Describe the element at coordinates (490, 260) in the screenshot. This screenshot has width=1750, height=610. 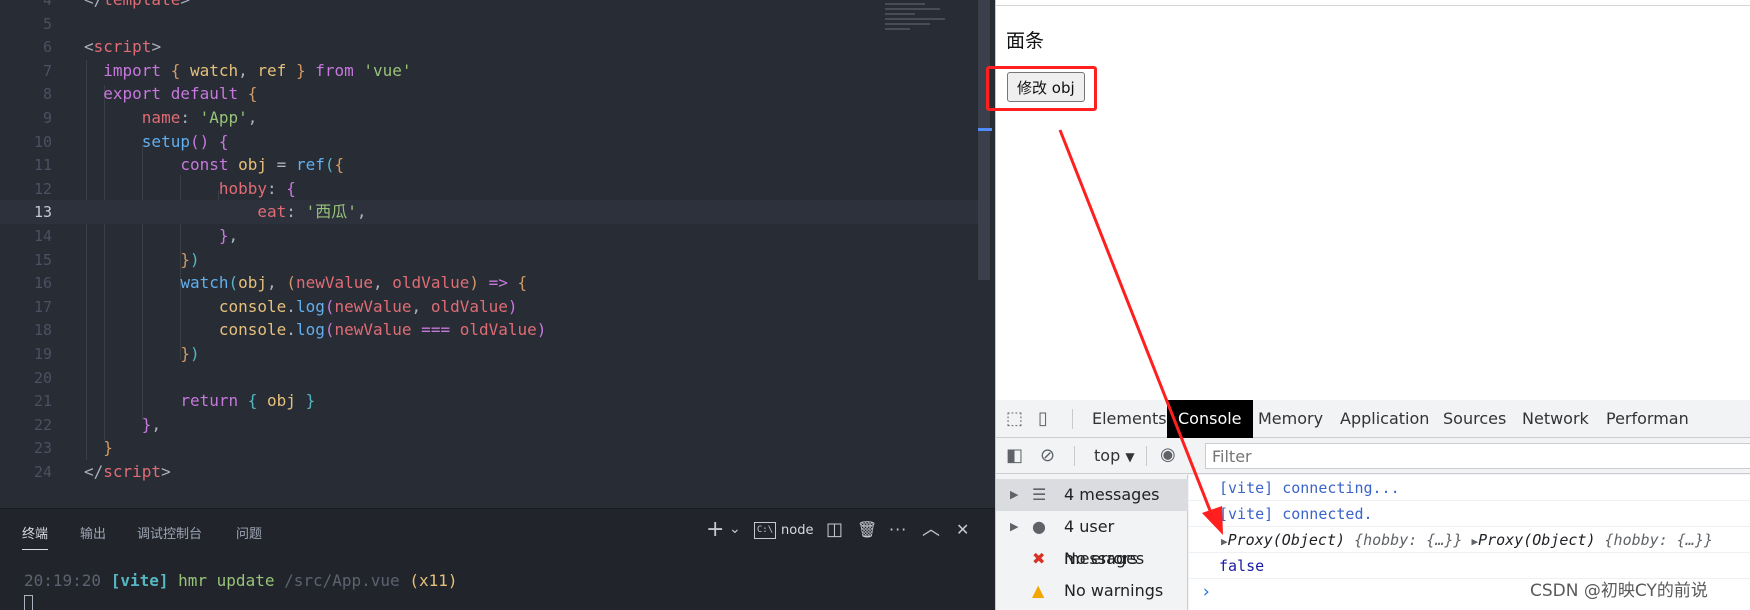
I see `code-line: 15 })` at that location.